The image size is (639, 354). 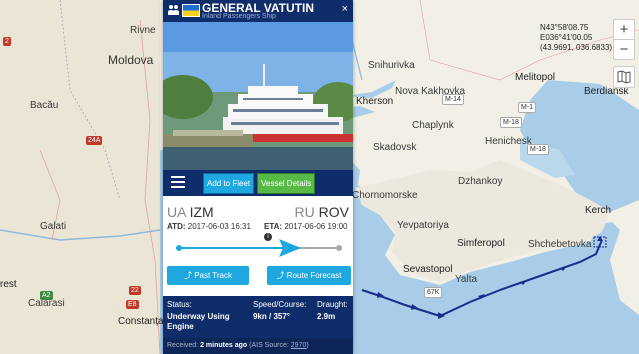 I want to click on place-label: Shchebetovka, so click(x=560, y=244).